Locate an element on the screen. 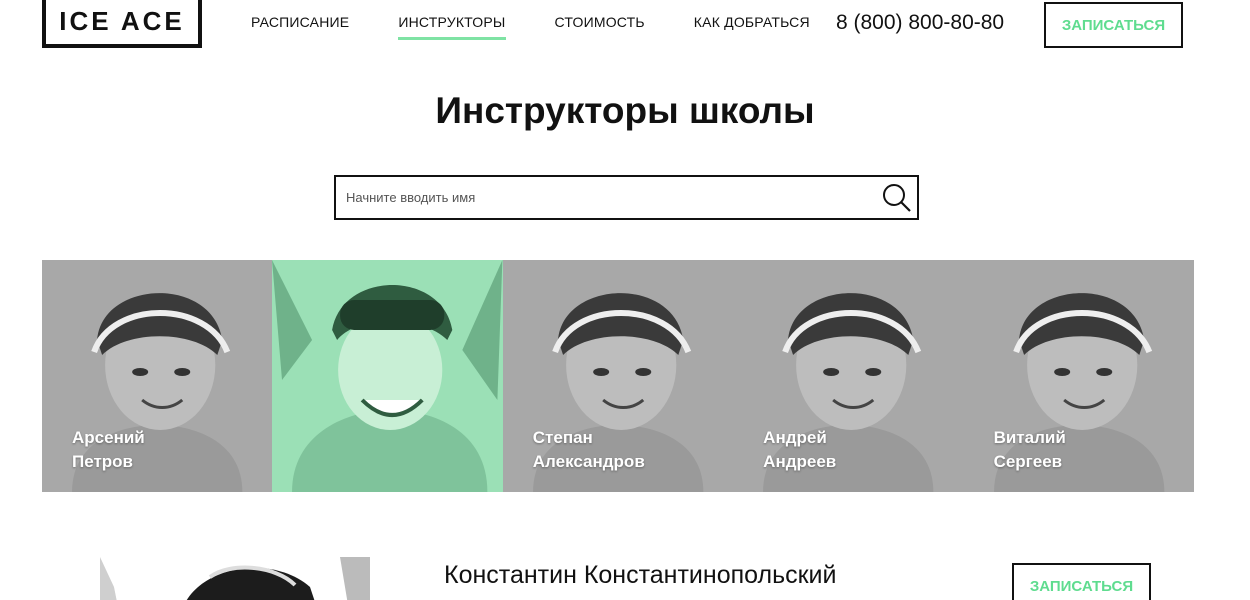 This screenshot has height=600, width=1250. instructor-last-name: Андреев is located at coordinates (800, 461).